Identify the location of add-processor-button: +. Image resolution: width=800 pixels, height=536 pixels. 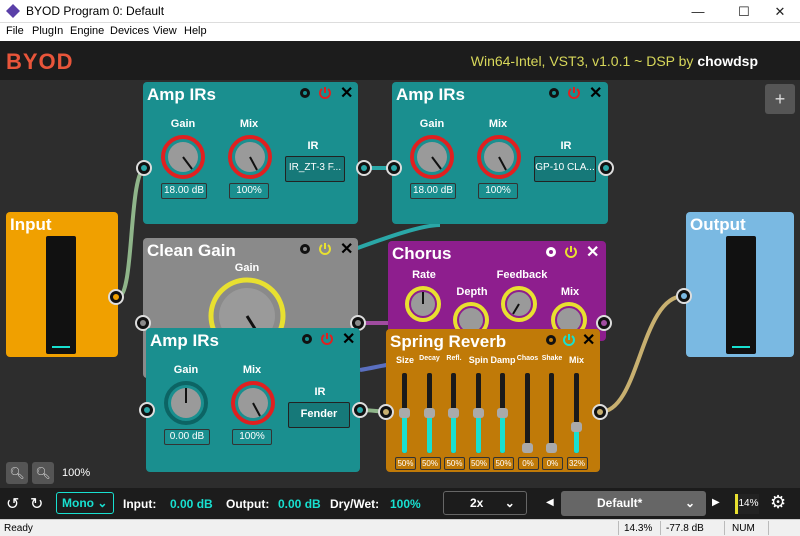
(780, 99).